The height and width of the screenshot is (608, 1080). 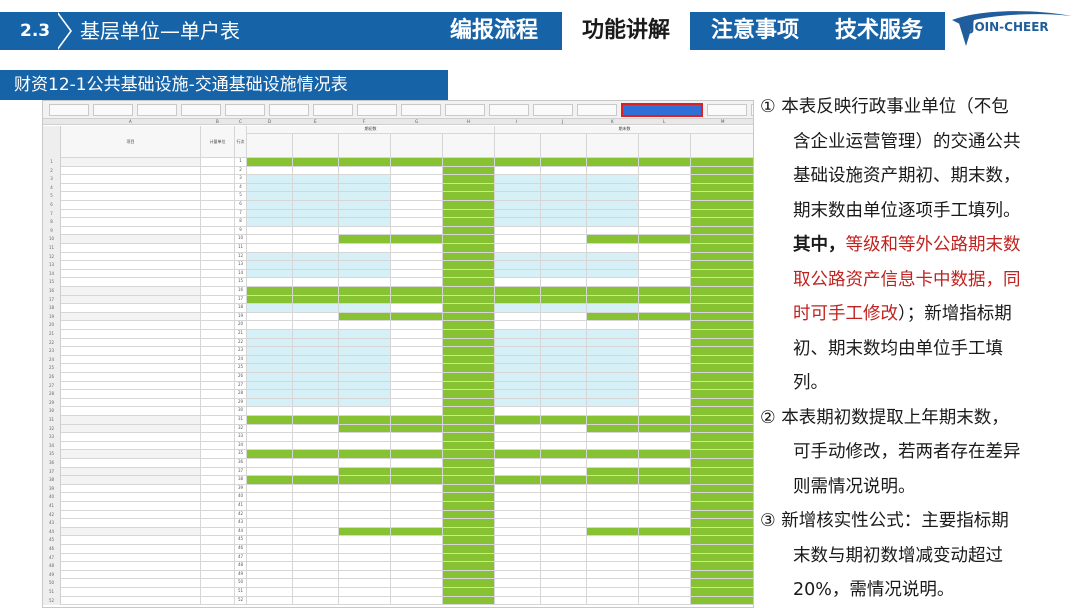 What do you see at coordinates (52, 472) in the screenshot?
I see `row-number: 37` at bounding box center [52, 472].